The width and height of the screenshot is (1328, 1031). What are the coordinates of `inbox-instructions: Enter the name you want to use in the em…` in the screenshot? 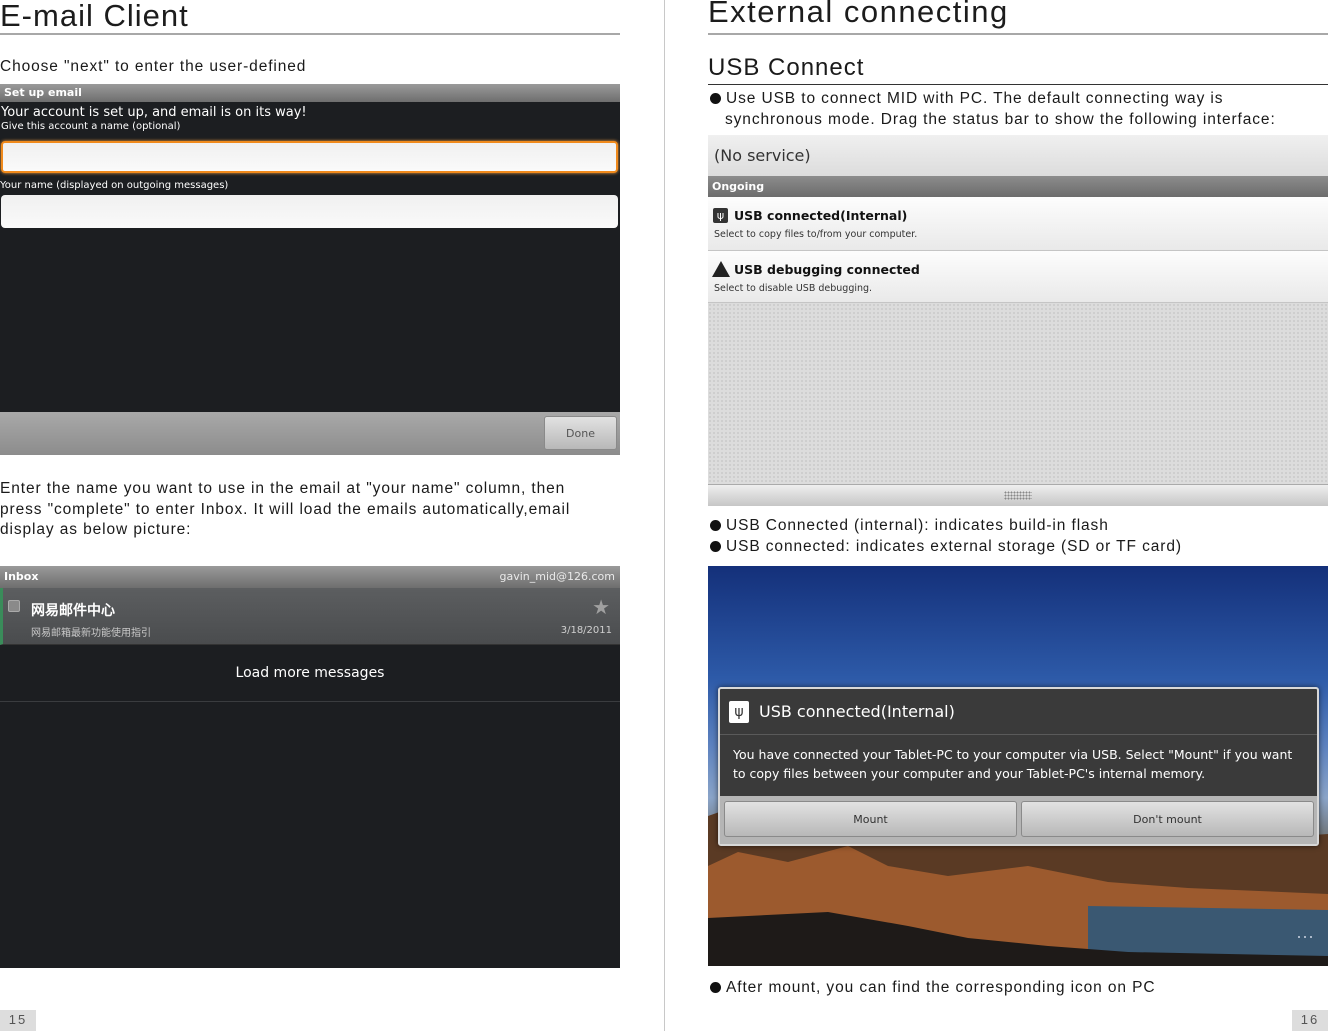 It's located at (285, 510).